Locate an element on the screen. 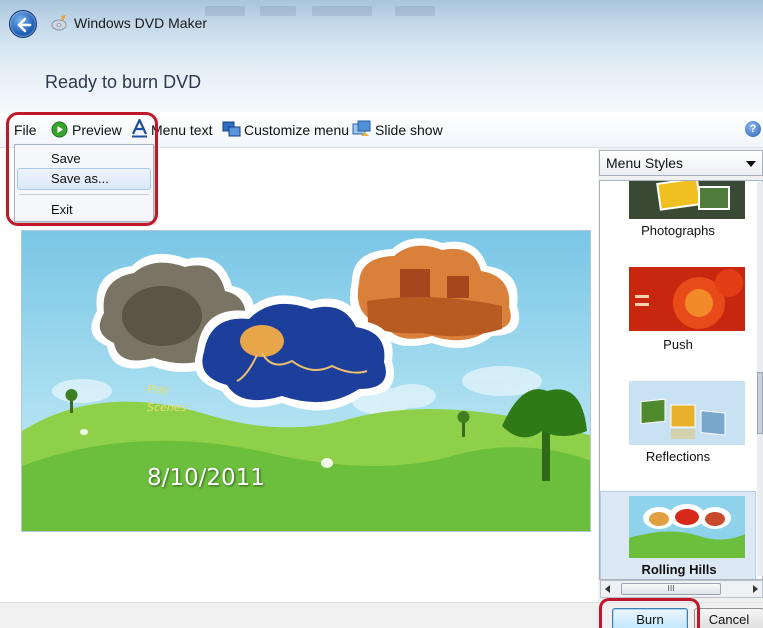  help-icon: ? is located at coordinates (753, 129).